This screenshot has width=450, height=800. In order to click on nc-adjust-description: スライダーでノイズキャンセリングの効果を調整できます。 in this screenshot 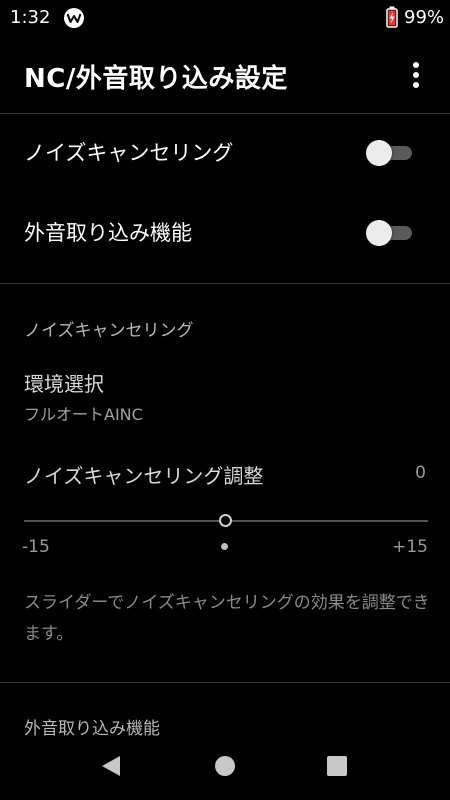, I will do `click(227, 618)`.